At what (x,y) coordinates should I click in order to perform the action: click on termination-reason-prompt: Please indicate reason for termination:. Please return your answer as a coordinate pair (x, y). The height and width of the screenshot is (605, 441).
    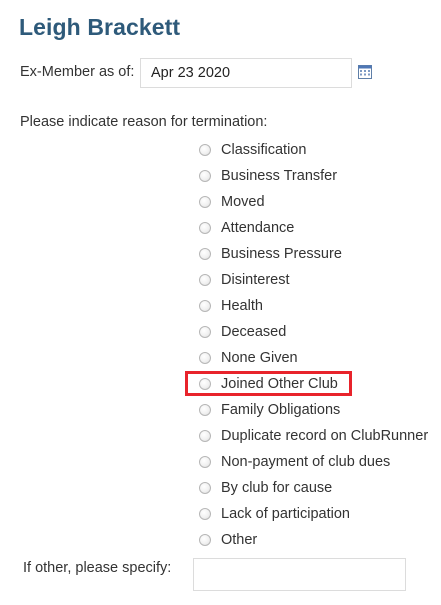
    Looking at the image, I should click on (144, 122).